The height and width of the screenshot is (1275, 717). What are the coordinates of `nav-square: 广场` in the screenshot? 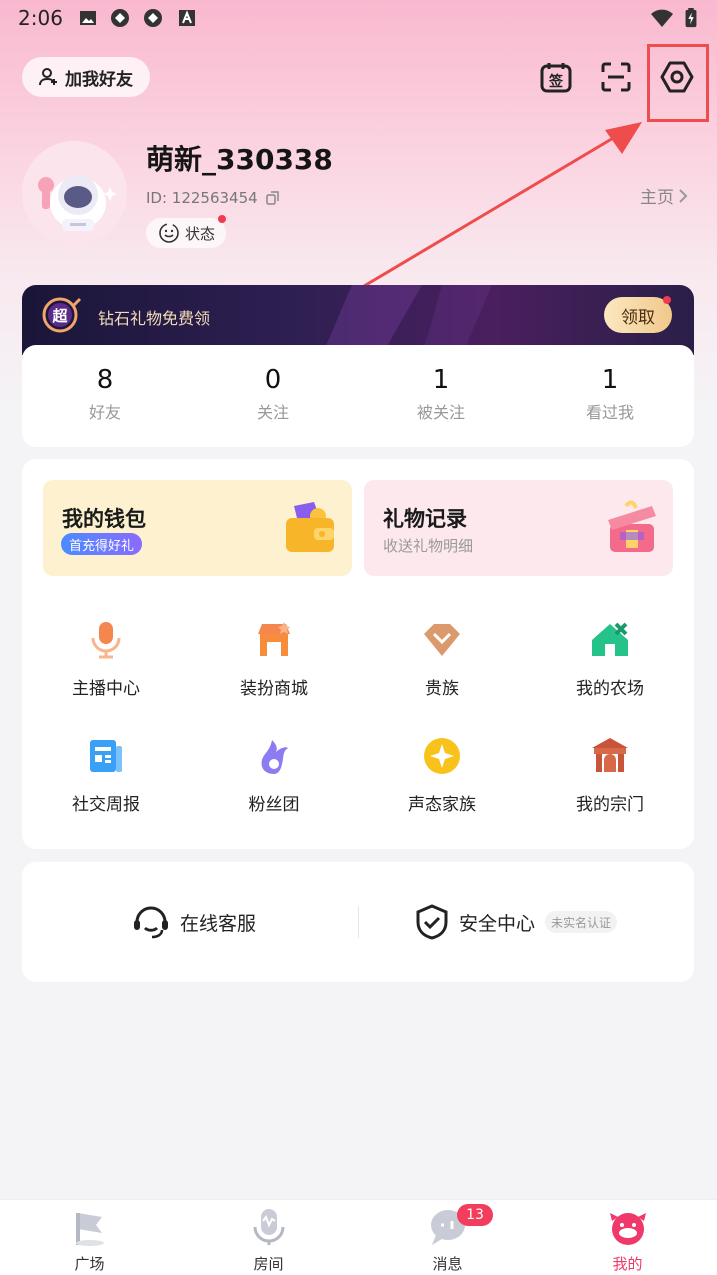 It's located at (89, 1240).